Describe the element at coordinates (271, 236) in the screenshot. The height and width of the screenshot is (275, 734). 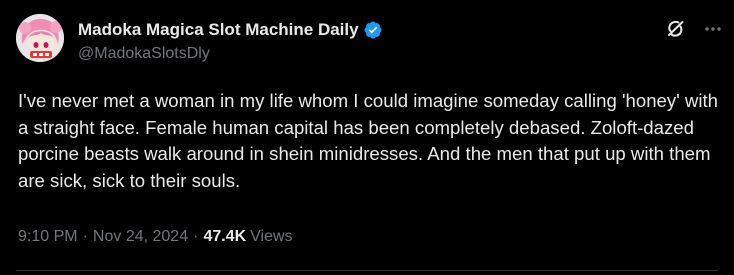
I see `views-label: Views` at that location.